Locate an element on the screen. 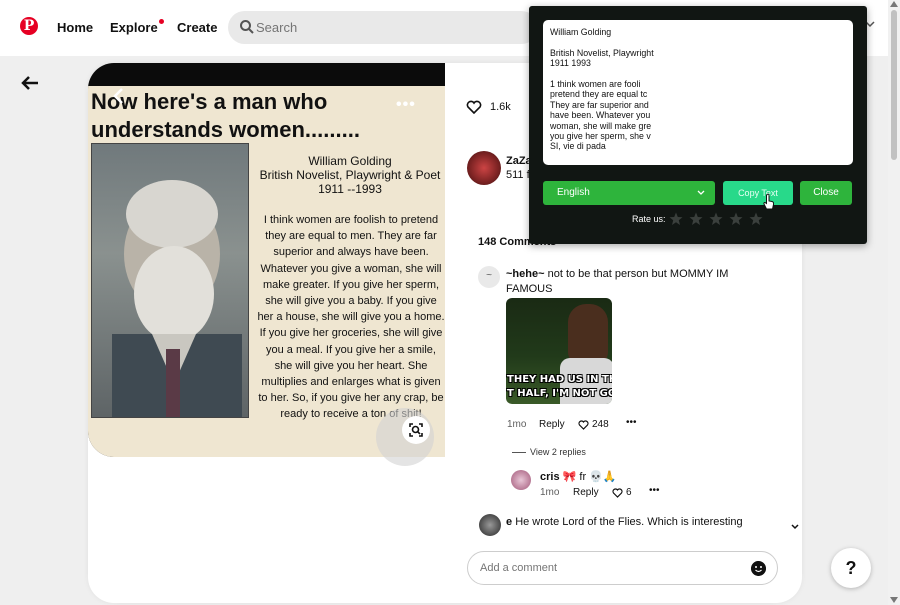 This screenshot has width=900, height=605. add-comment-box is located at coordinates (622, 568).